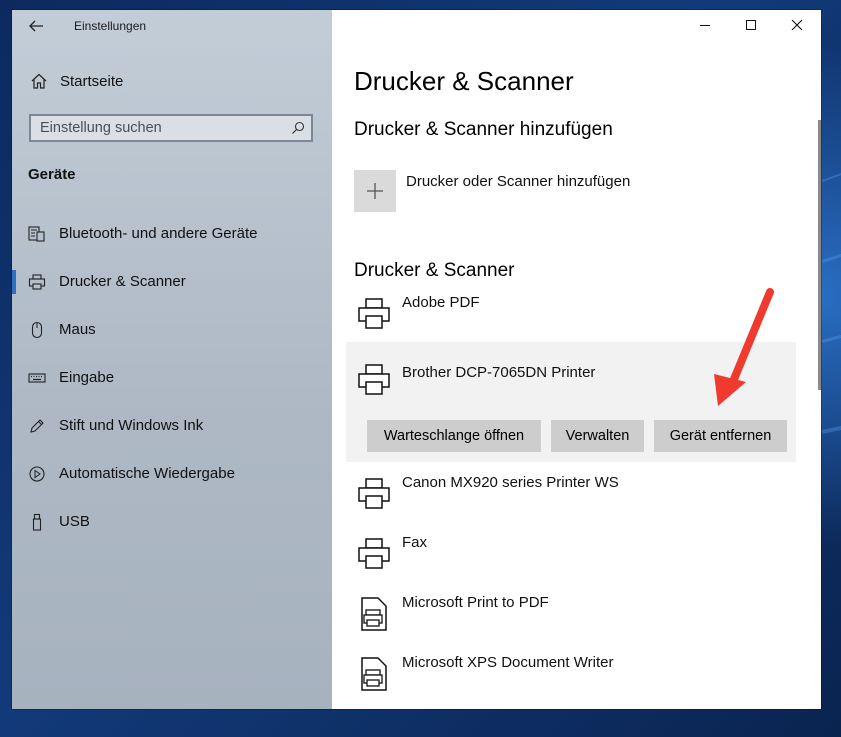  I want to click on device-name: Fax, so click(415, 542).